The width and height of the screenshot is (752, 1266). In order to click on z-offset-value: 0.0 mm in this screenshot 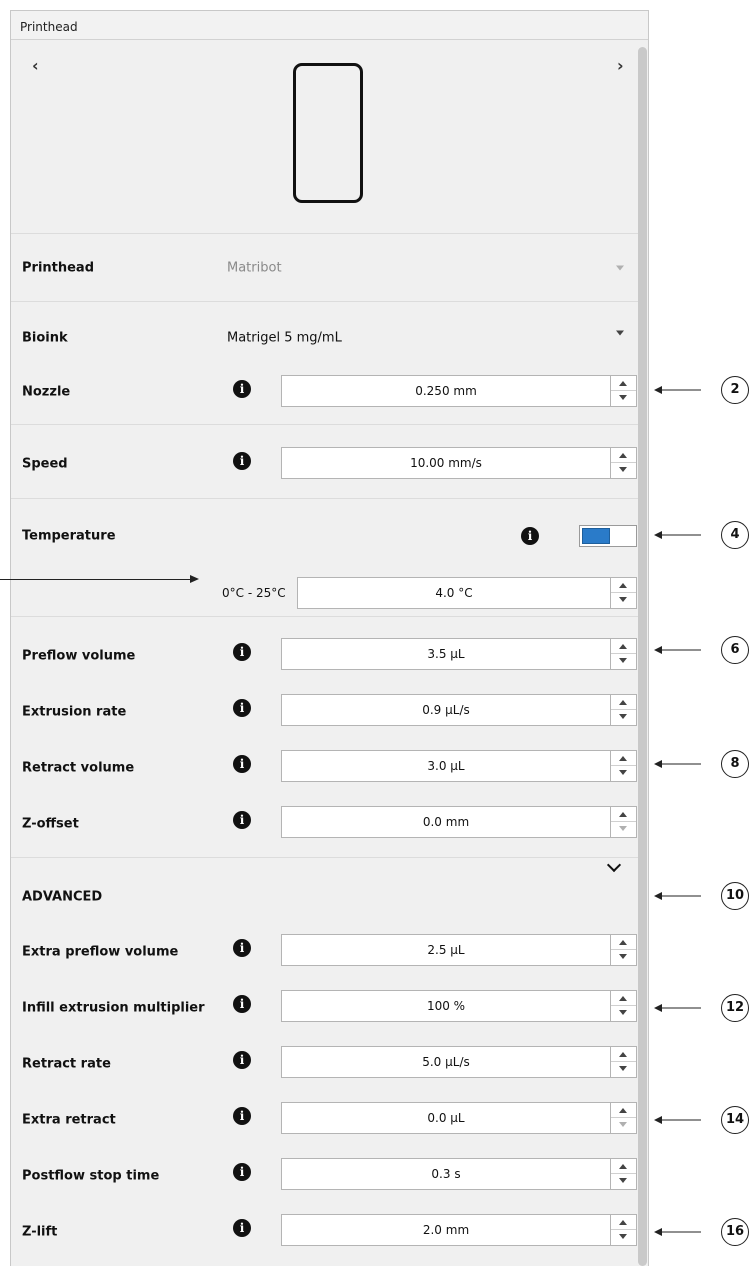, I will do `click(446, 822)`.